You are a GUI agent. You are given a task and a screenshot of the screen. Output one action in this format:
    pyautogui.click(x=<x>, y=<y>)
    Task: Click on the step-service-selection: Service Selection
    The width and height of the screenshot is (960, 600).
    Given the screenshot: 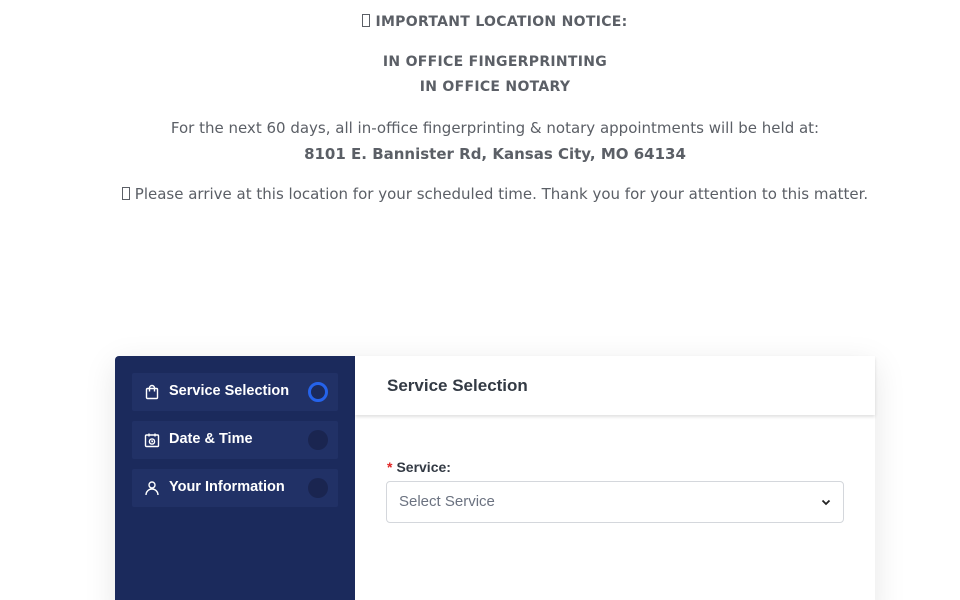 What is the action you would take?
    pyautogui.click(x=235, y=392)
    